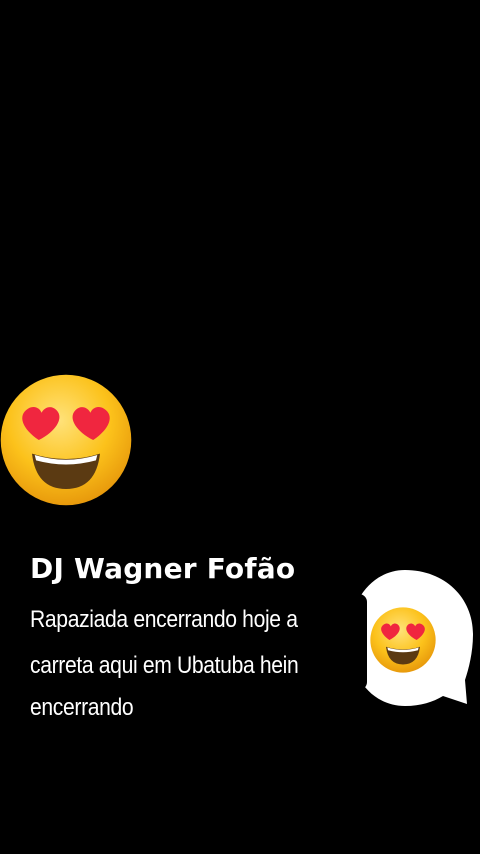 Image resolution: width=480 pixels, height=854 pixels. I want to click on author-name: DJ Wagner Fofão, so click(163, 568).